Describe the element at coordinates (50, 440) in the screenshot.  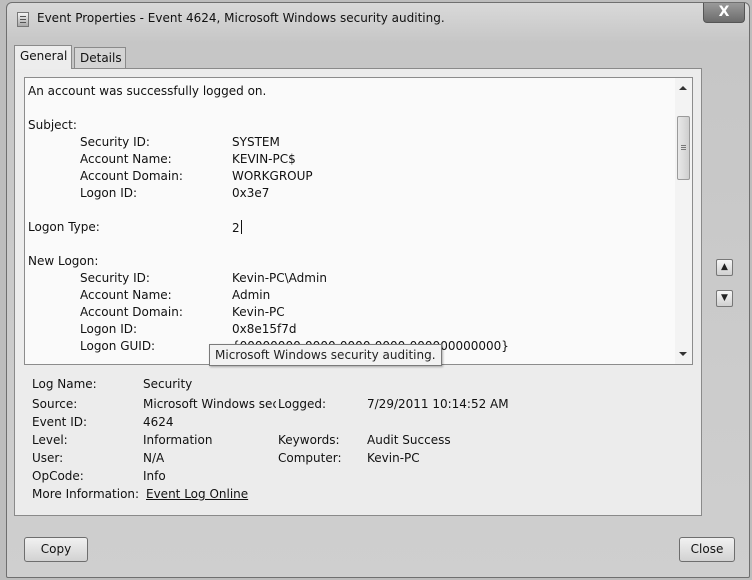
I see `level-label: Level:` at that location.